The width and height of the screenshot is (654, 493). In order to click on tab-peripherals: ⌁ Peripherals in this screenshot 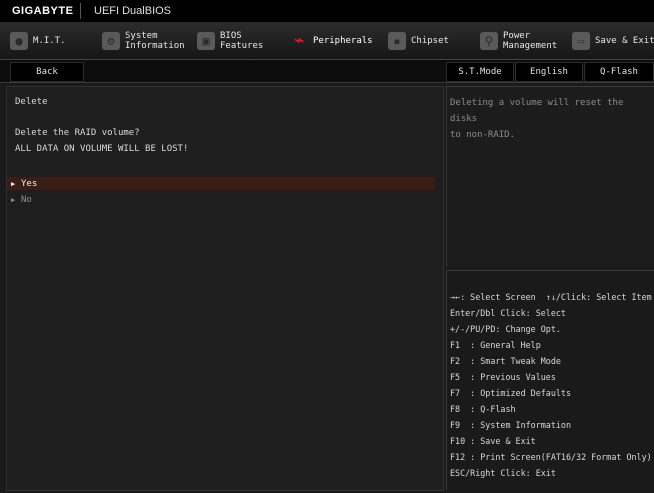, I will do `click(331, 41)`.